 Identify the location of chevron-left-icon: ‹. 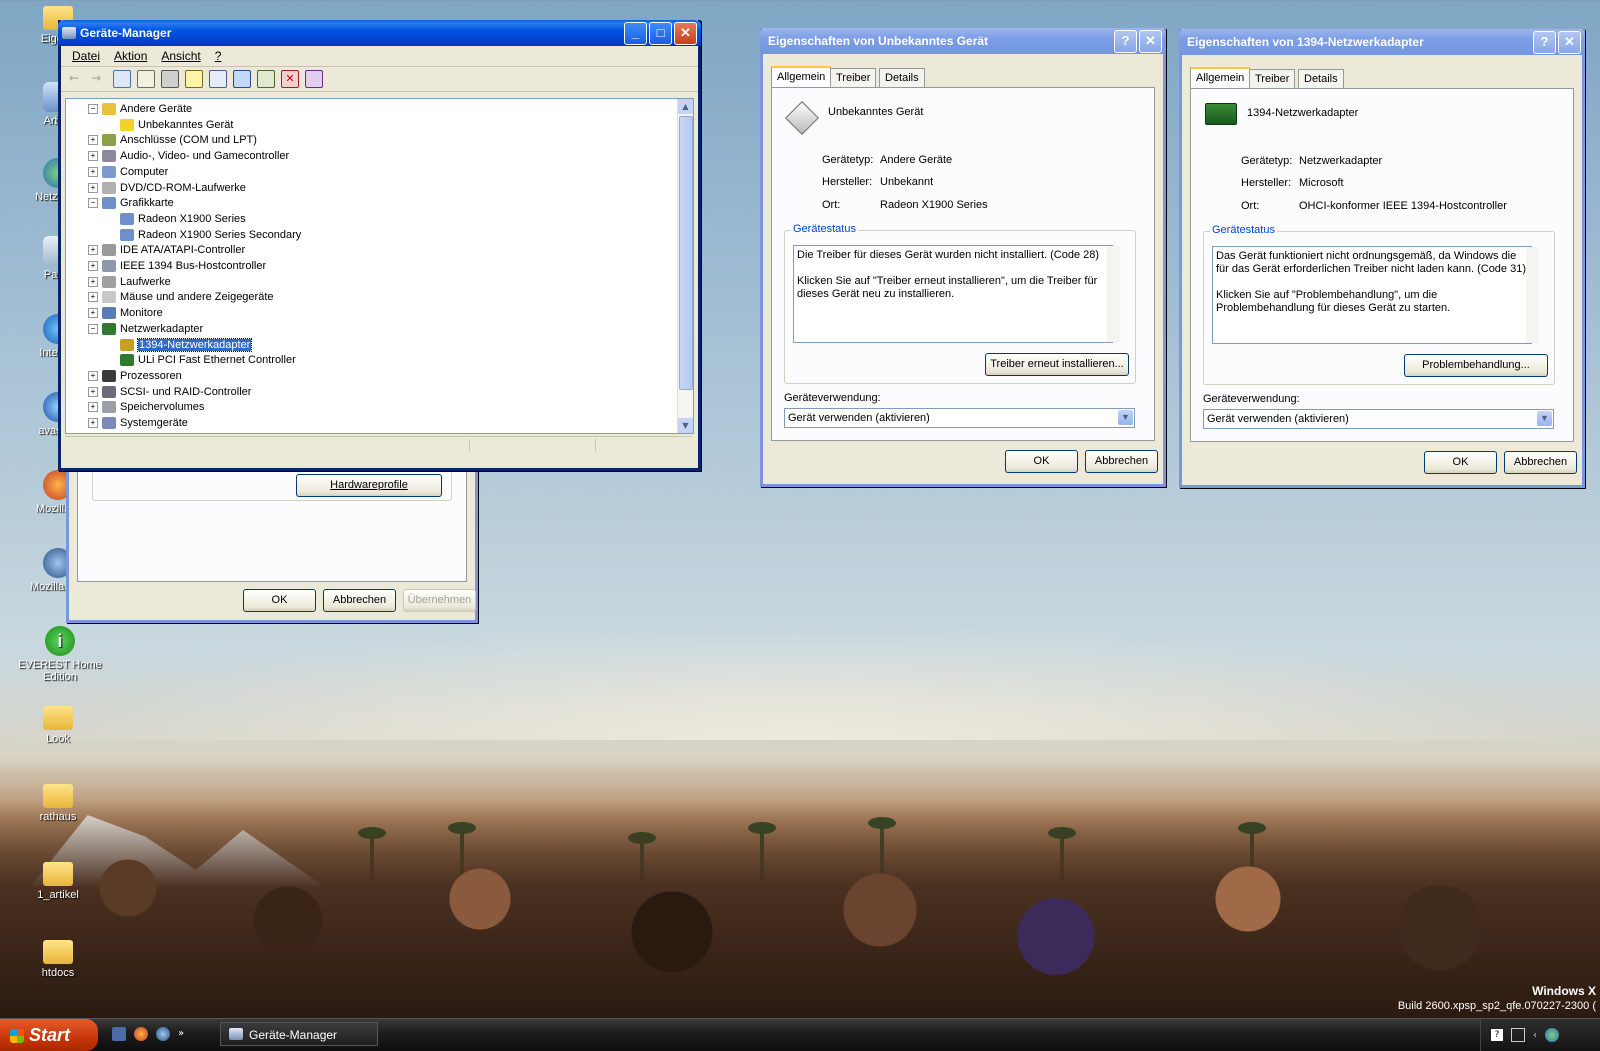
(1535, 1035).